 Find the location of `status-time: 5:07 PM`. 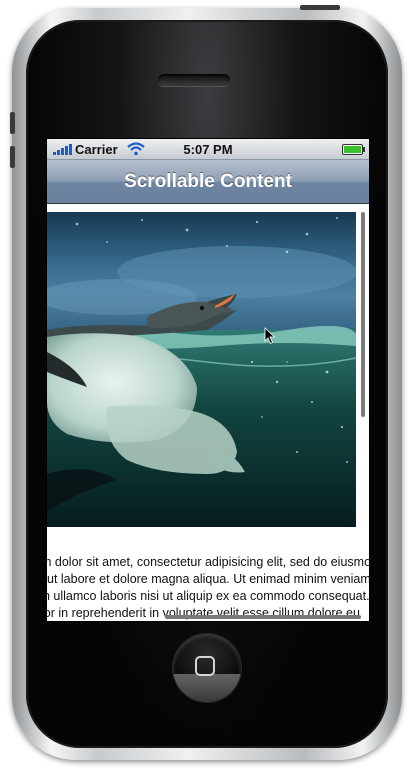

status-time: 5:07 PM is located at coordinates (208, 149).